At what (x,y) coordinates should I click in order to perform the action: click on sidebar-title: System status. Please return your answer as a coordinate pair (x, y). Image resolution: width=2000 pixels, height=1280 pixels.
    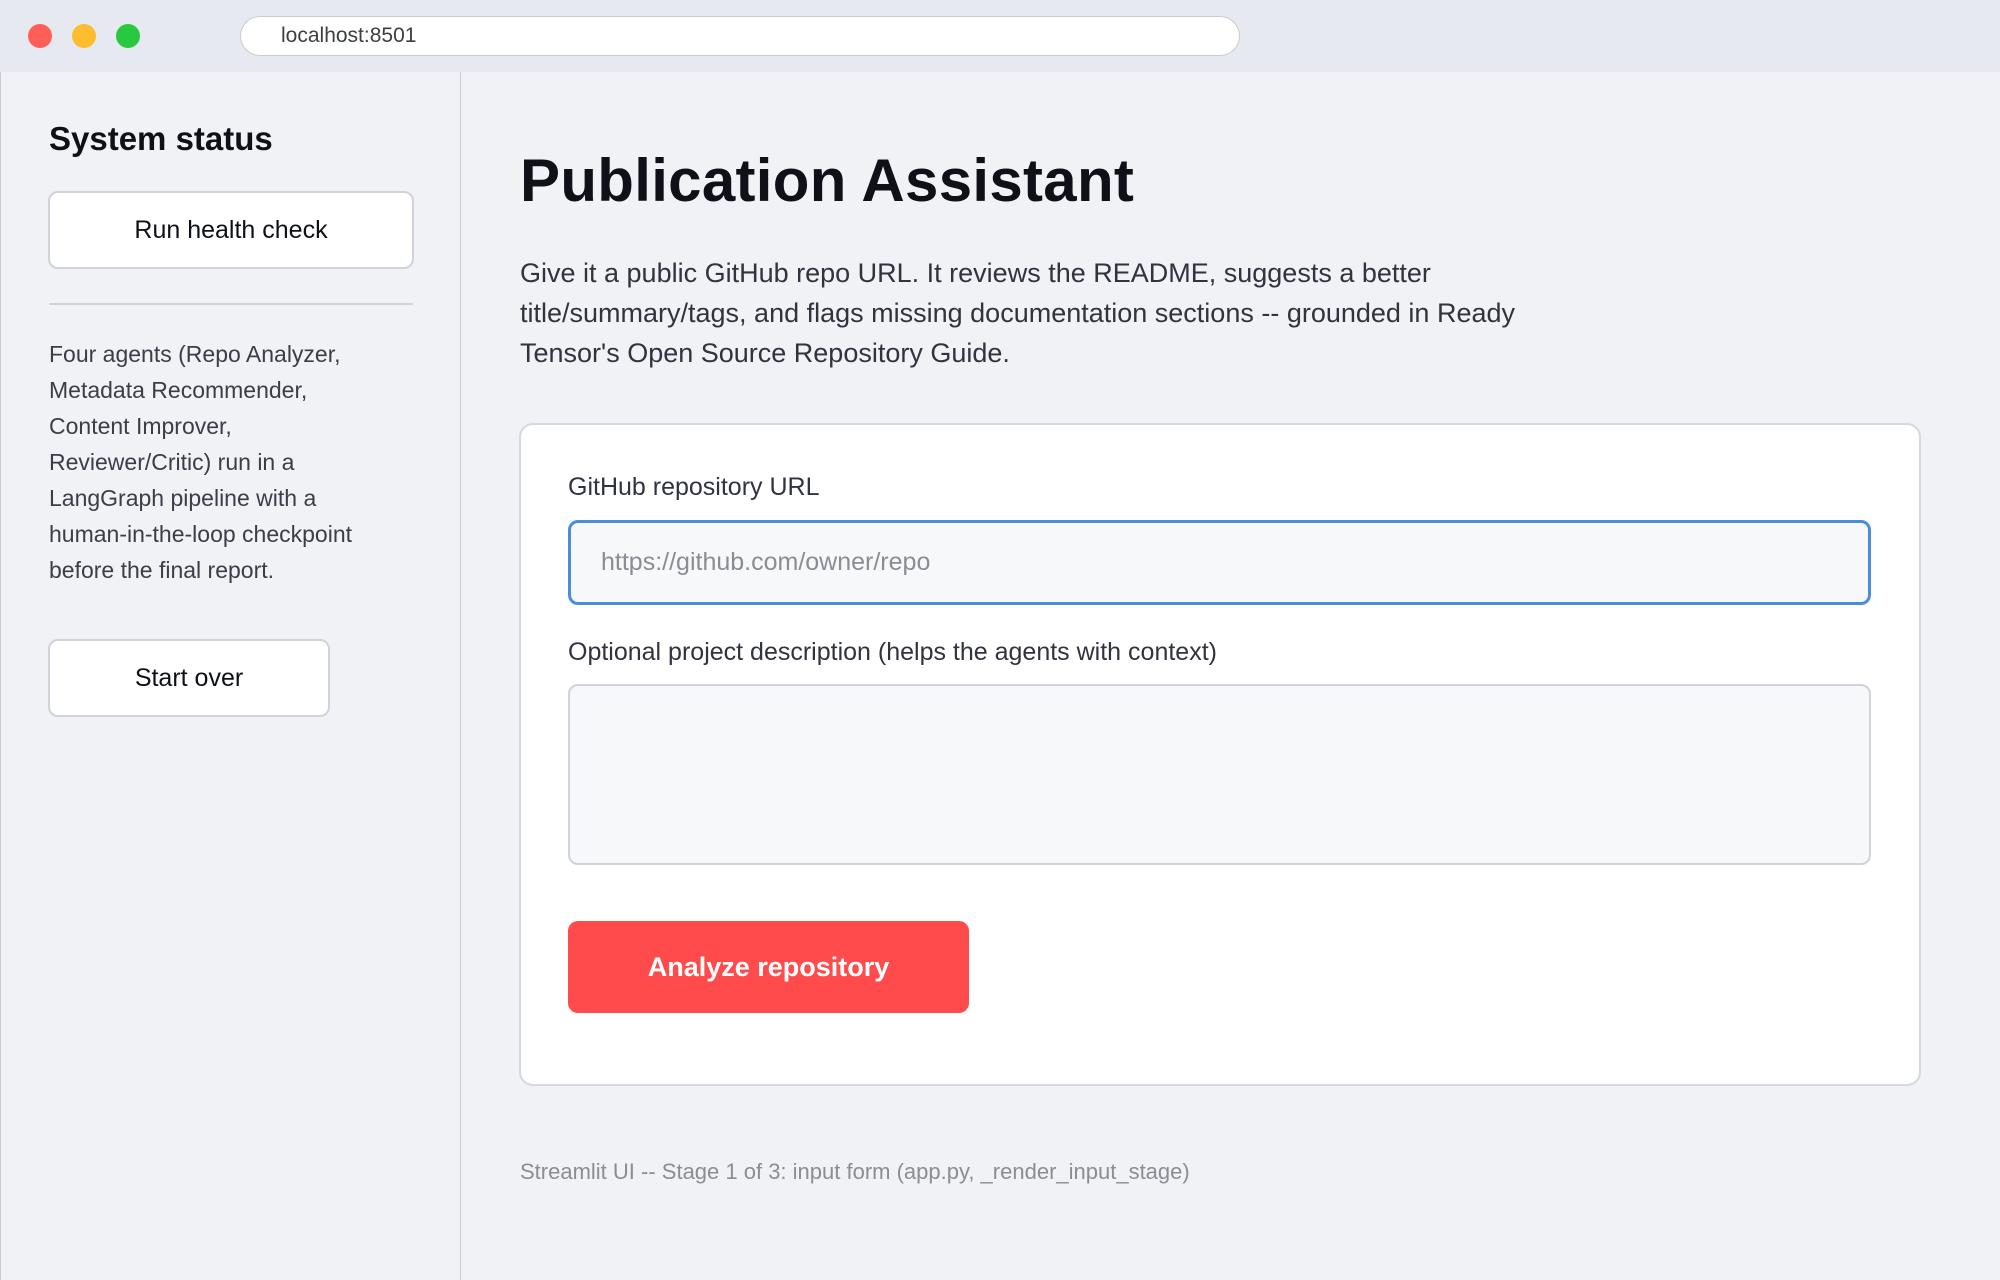
    Looking at the image, I should click on (161, 138).